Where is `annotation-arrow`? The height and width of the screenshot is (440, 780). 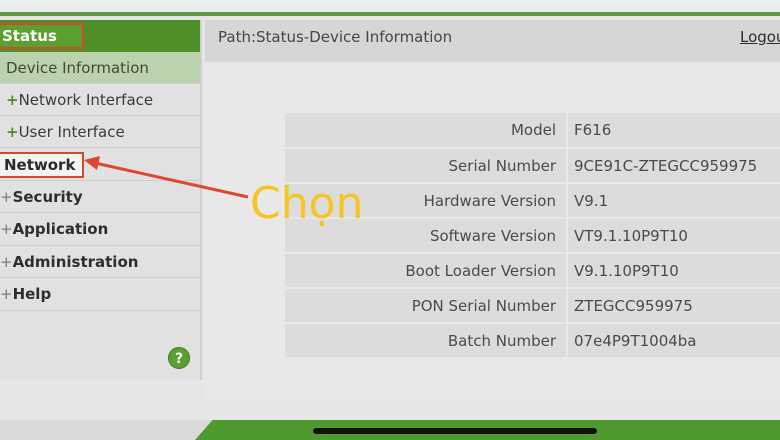 annotation-arrow is located at coordinates (166, 177).